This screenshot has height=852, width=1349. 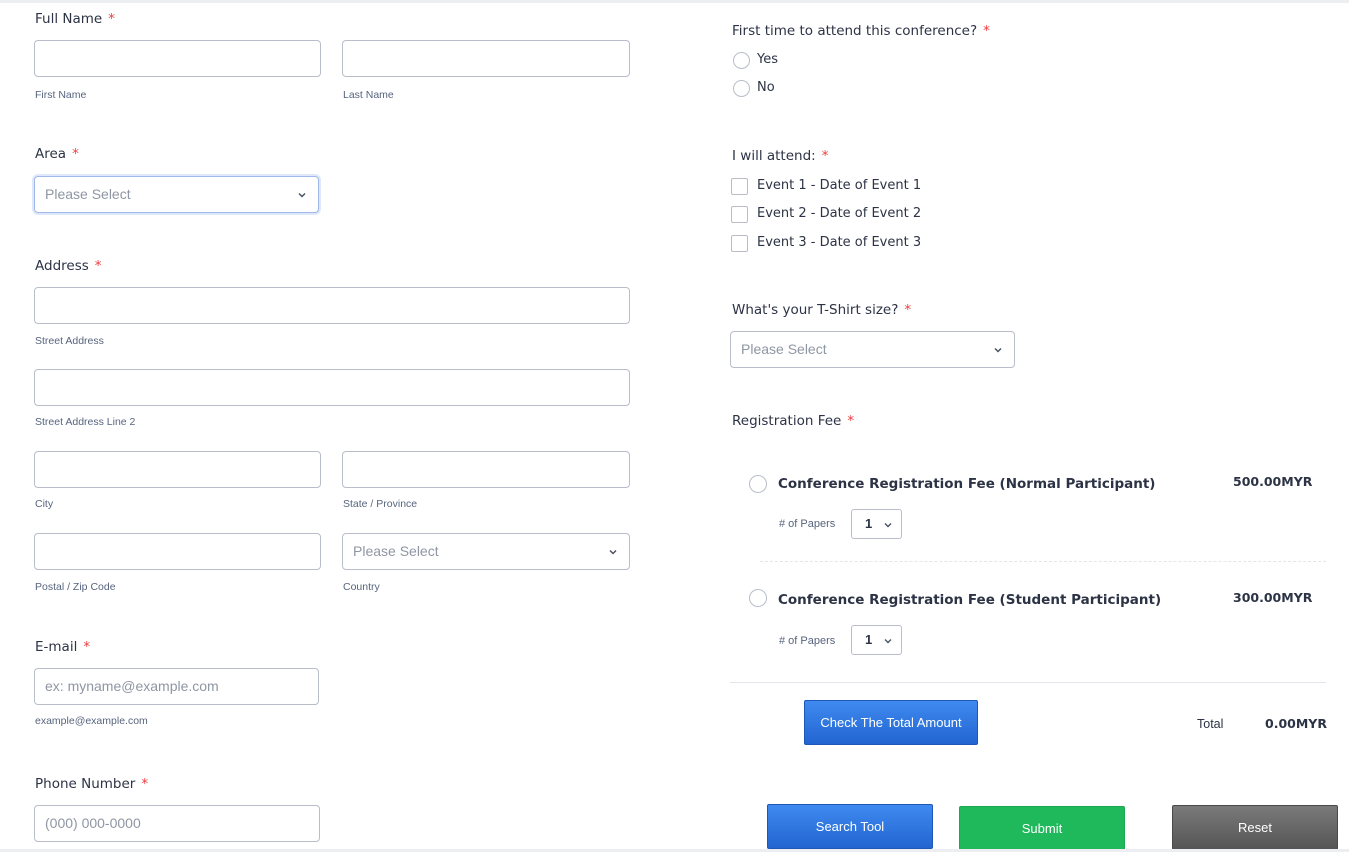 I want to click on product-normal-qty-label: # of Papers, so click(x=807, y=524).